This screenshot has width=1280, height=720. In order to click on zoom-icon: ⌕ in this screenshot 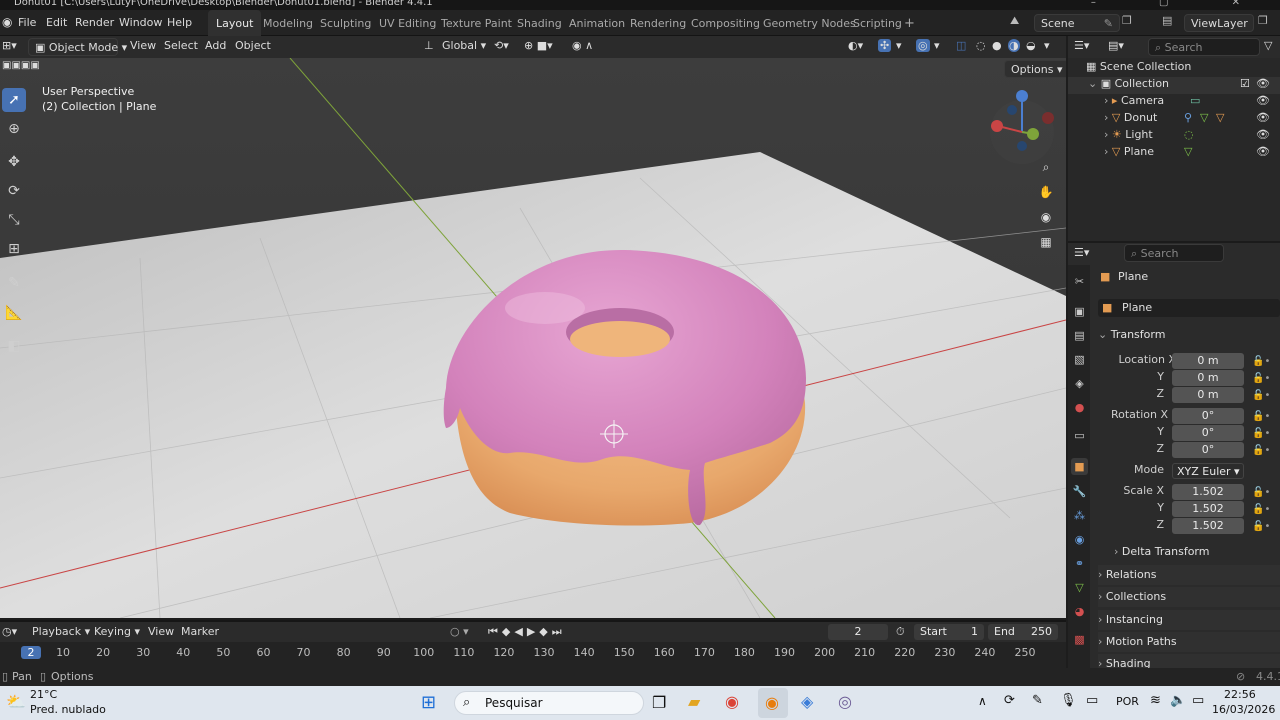, I will do `click(1046, 167)`.